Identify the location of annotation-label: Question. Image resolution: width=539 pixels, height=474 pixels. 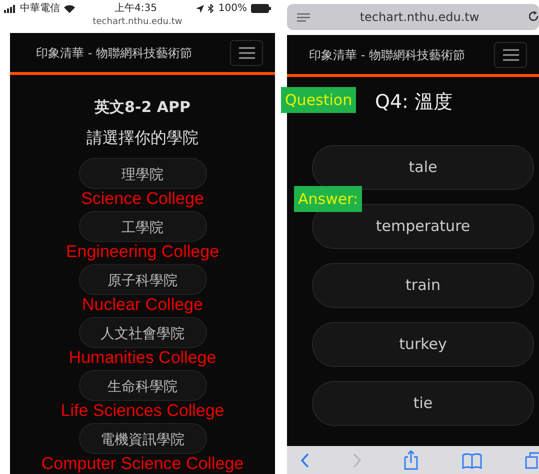
(318, 100).